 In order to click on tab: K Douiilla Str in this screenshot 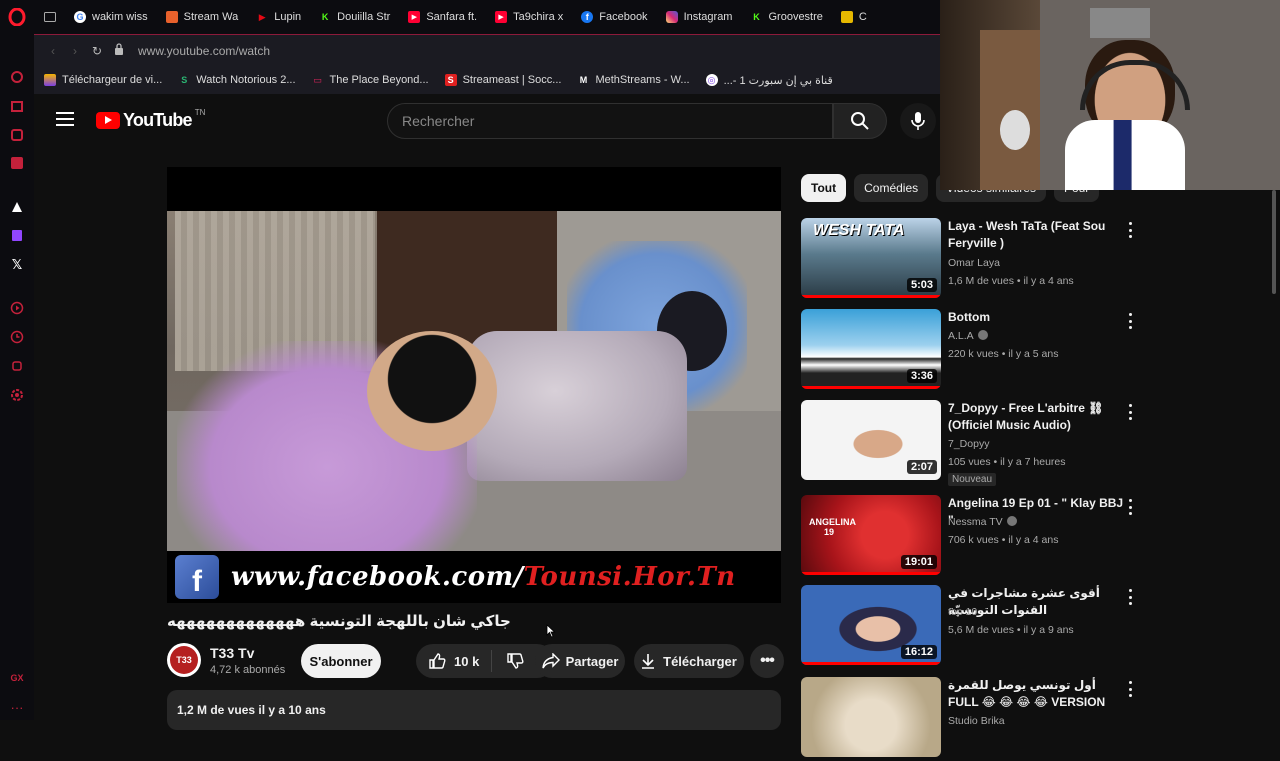, I will do `click(355, 17)`.